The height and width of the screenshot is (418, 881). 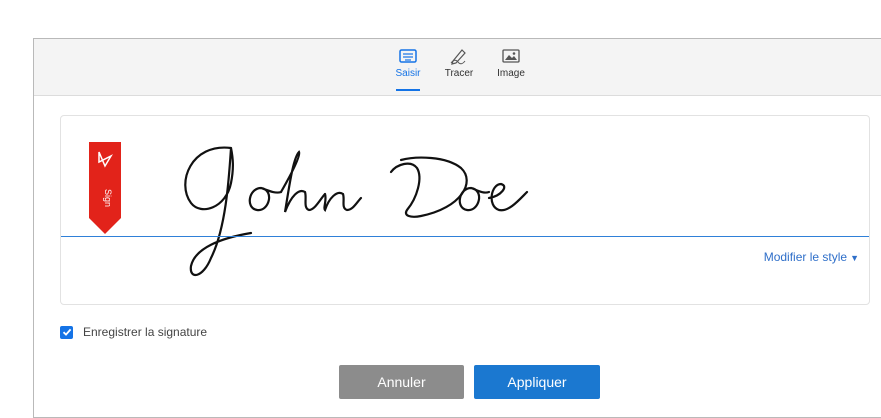 What do you see at coordinates (105, 188) in the screenshot?
I see `adobe-sign-tag-icon: Sign` at bounding box center [105, 188].